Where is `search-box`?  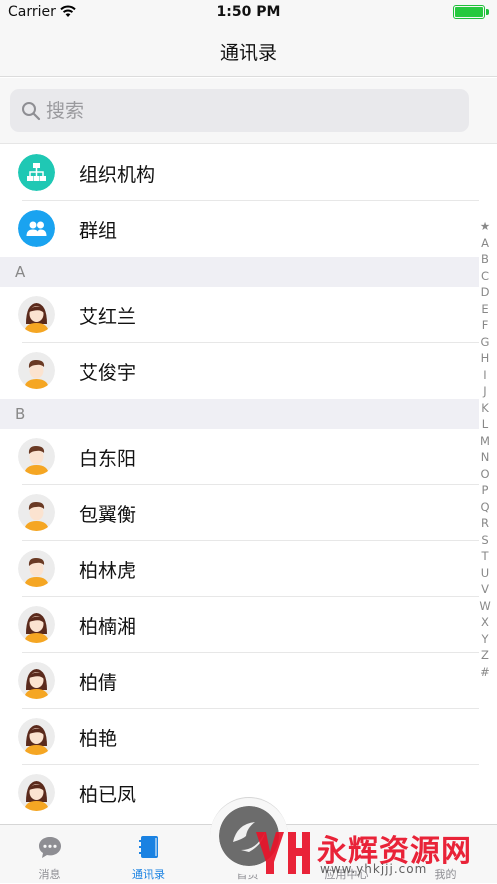
search-box is located at coordinates (239, 110).